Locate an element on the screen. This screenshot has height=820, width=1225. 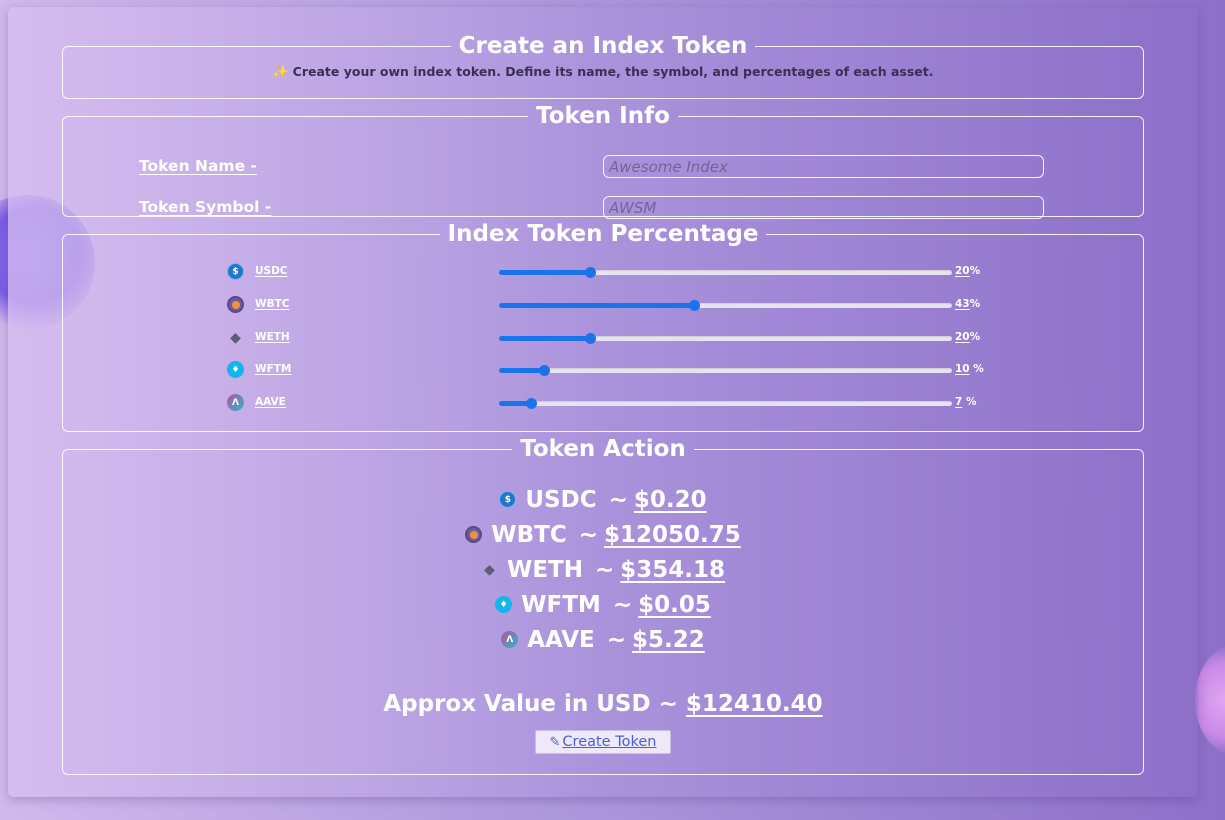
asset-price: $12050.75 is located at coordinates (672, 535).